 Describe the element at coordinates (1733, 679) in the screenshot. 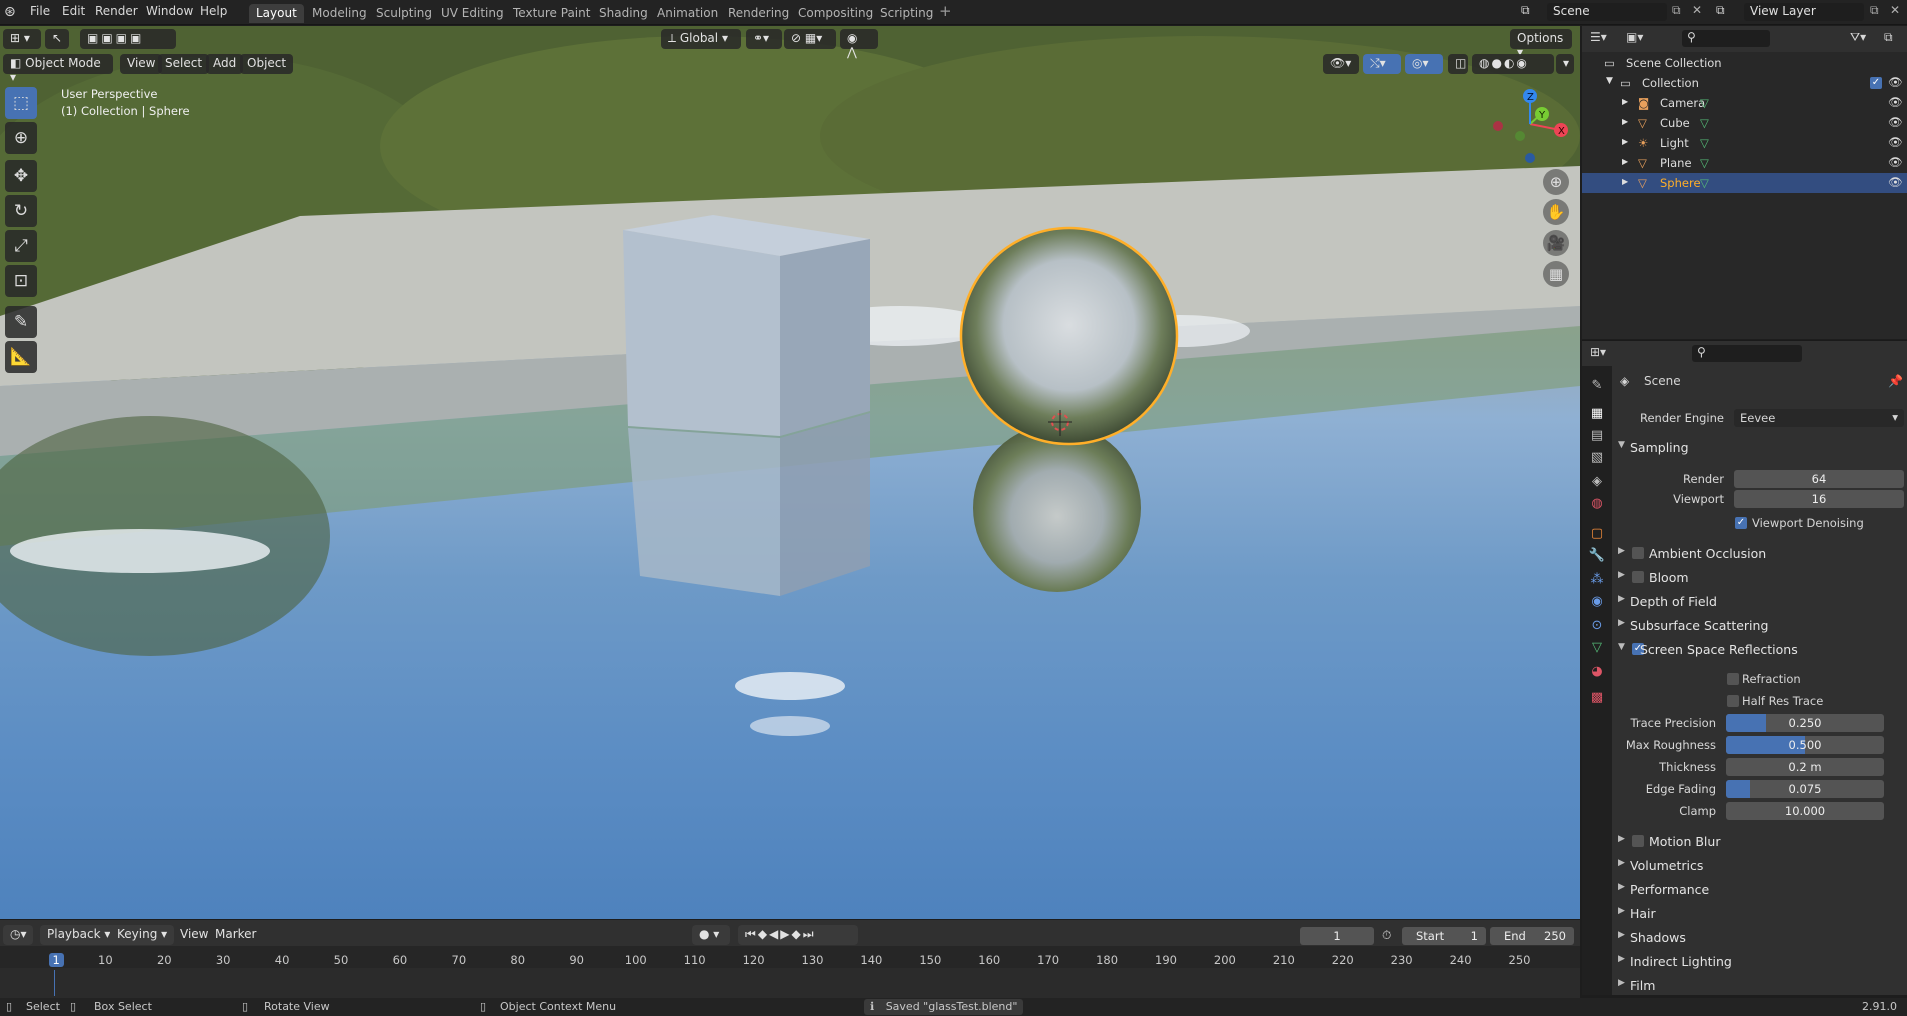

I see `refraction-checkbox` at that location.